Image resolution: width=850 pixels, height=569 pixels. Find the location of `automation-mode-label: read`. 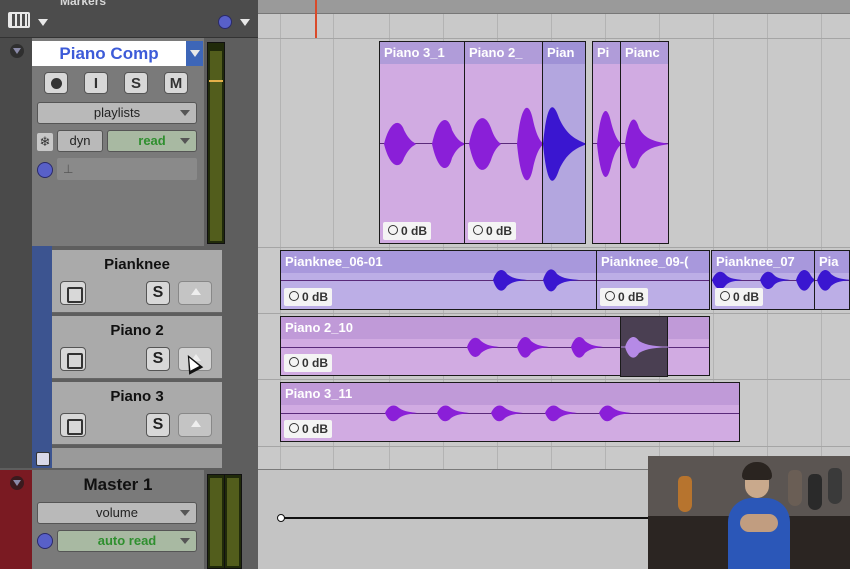

automation-mode-label: read is located at coordinates (152, 140).